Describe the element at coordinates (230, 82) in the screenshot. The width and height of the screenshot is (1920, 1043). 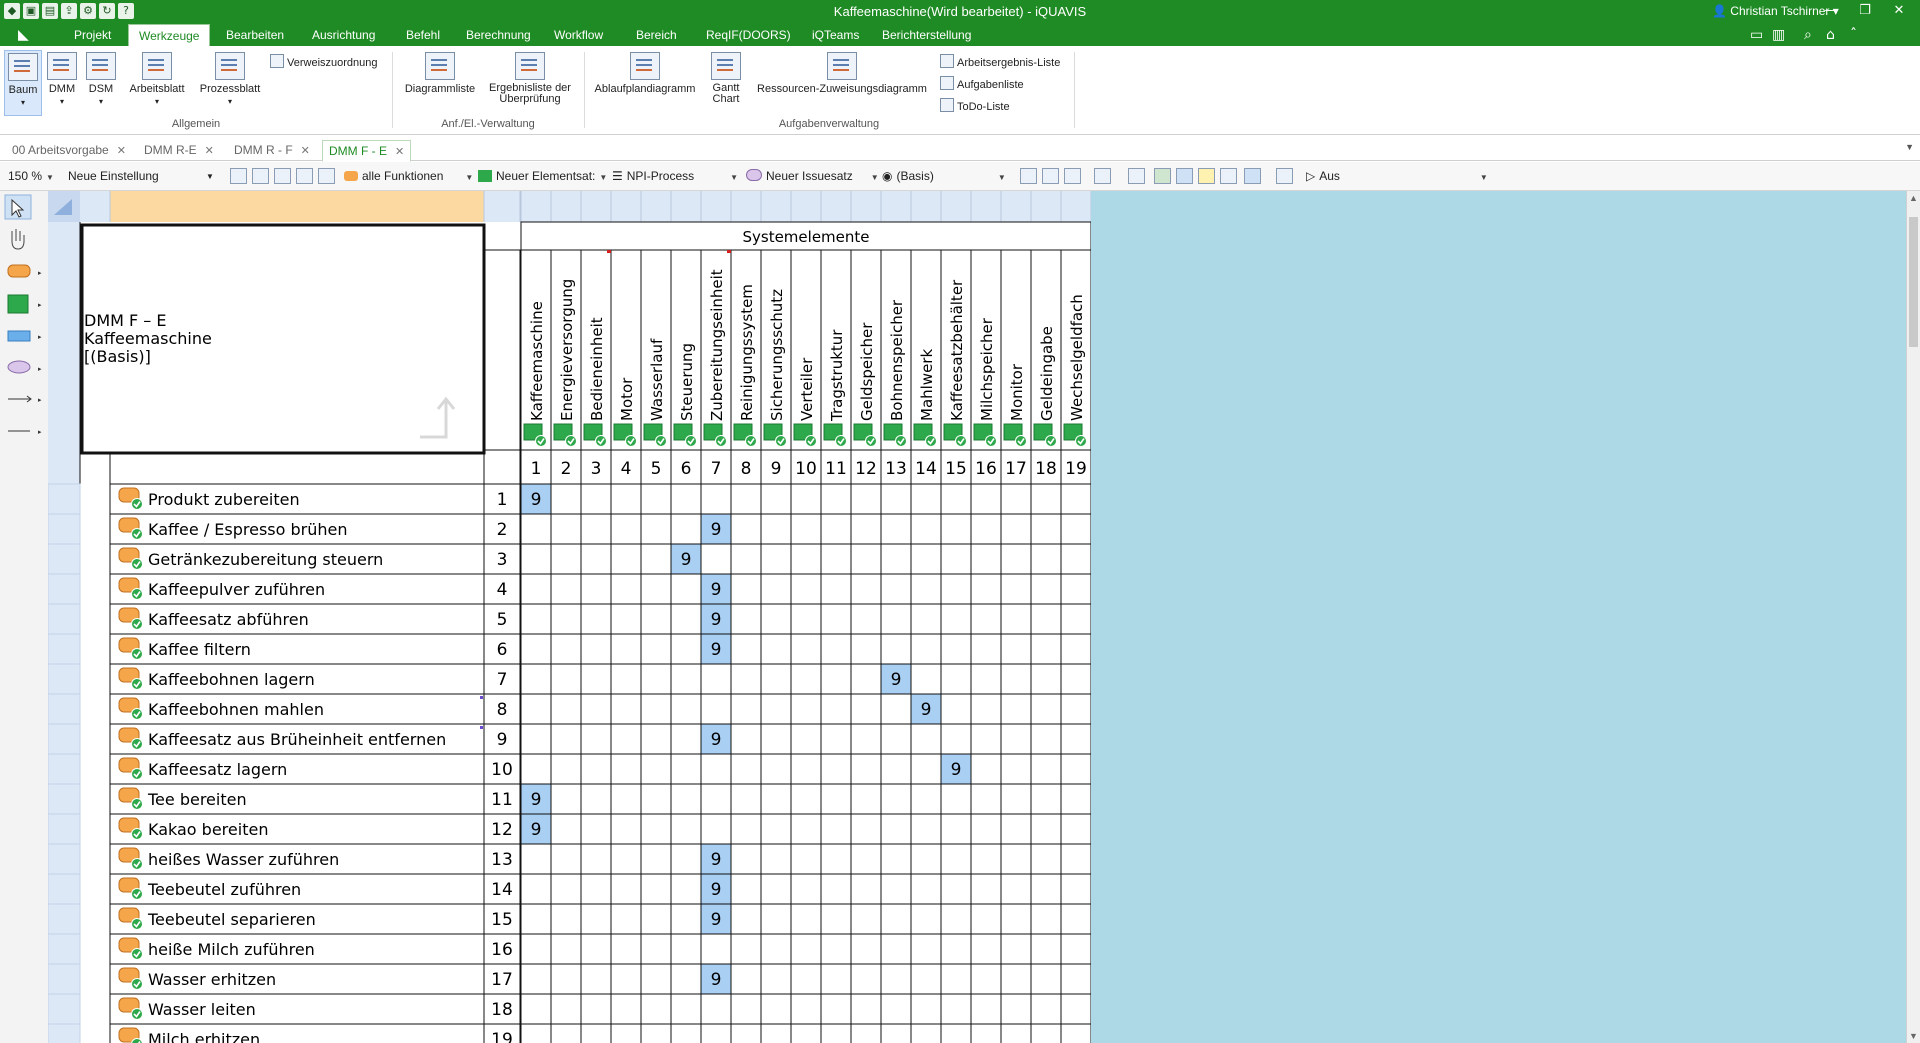
I see `prozessblatt-button: Prozessblatt ▾` at that location.